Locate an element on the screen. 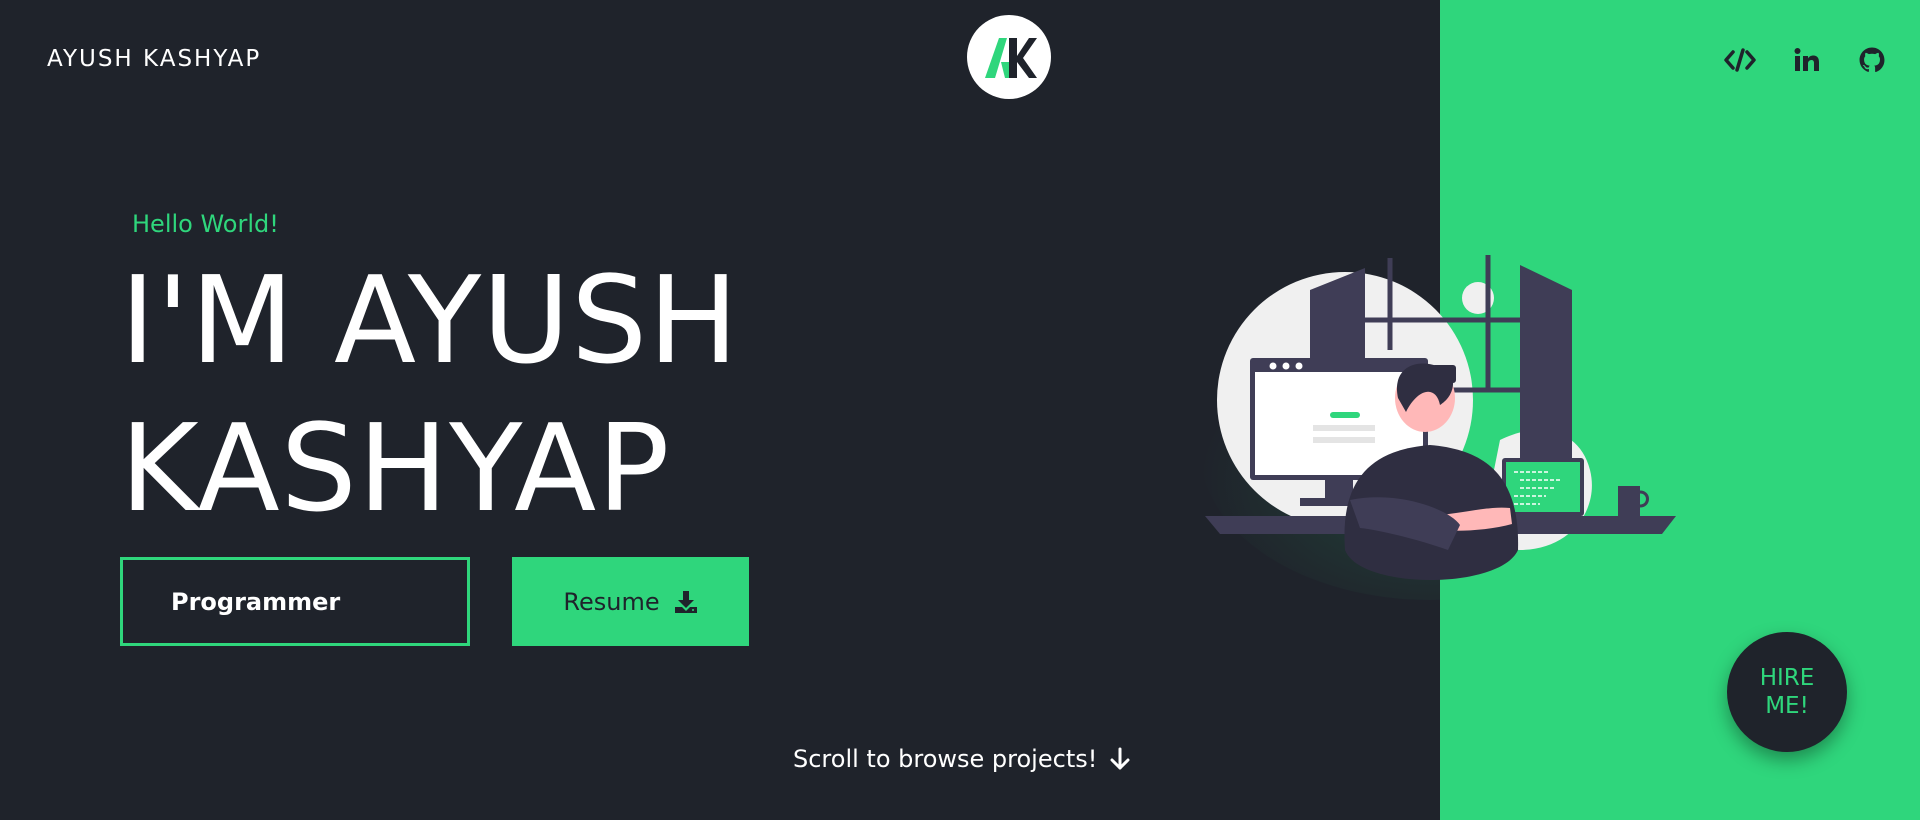 The image size is (1920, 820). hire-me-button: HIRE ME! is located at coordinates (1787, 692).